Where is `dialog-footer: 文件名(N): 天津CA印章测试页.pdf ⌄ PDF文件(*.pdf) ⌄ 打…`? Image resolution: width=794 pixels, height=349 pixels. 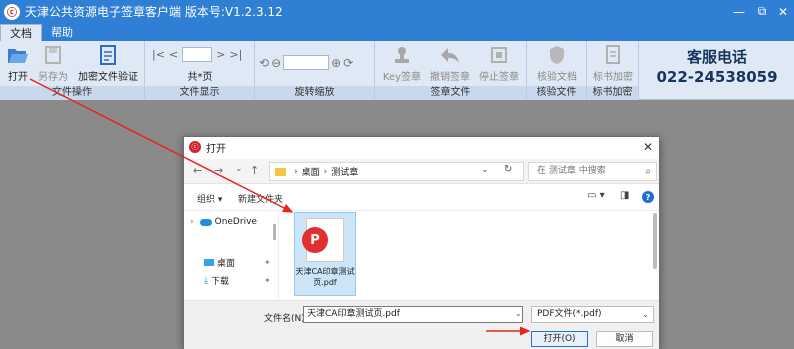 dialog-footer: 文件名(N): 天津CA印章测试页.pdf ⌄ PDF文件(*.pdf) ⌄ 打… is located at coordinates (421, 324).